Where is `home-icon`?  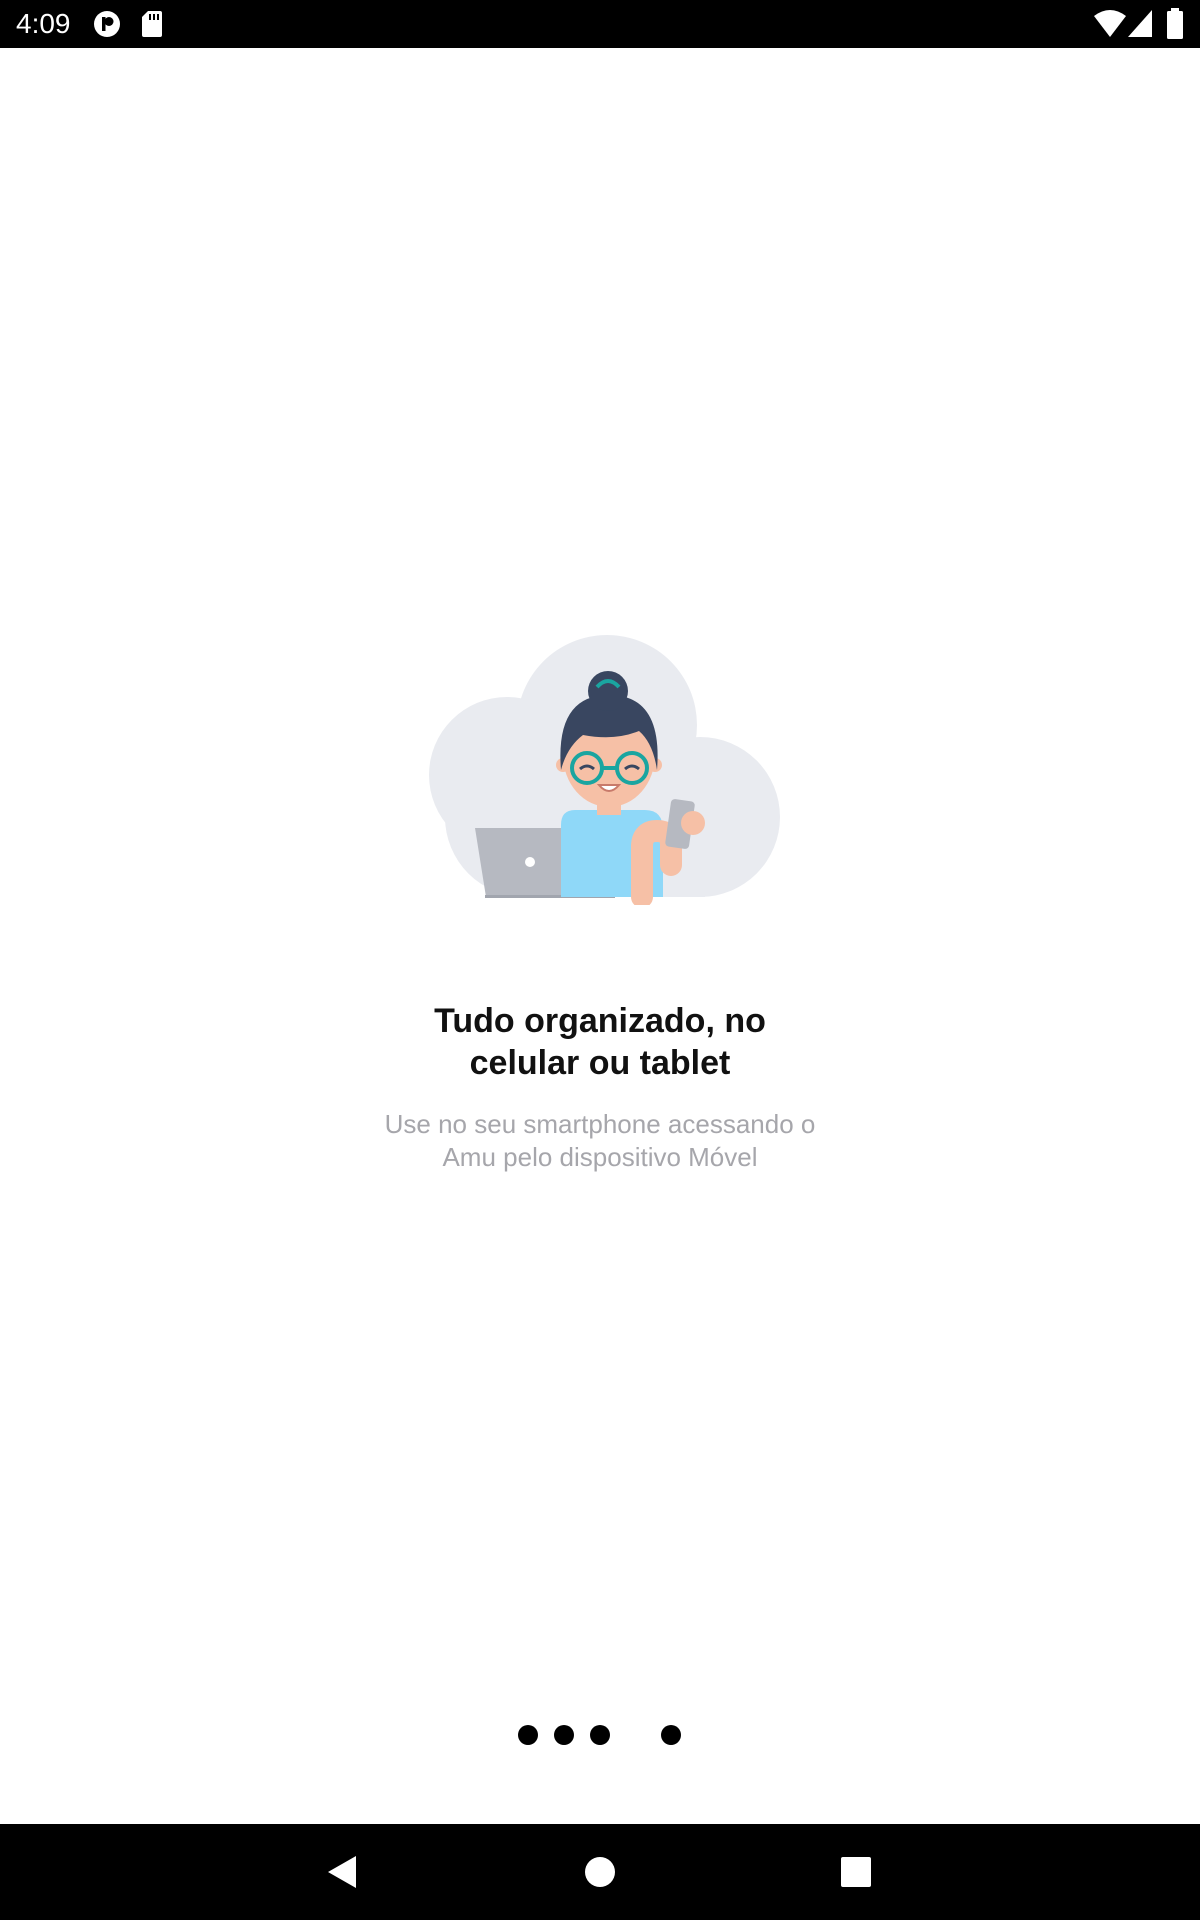
home-icon is located at coordinates (600, 1872).